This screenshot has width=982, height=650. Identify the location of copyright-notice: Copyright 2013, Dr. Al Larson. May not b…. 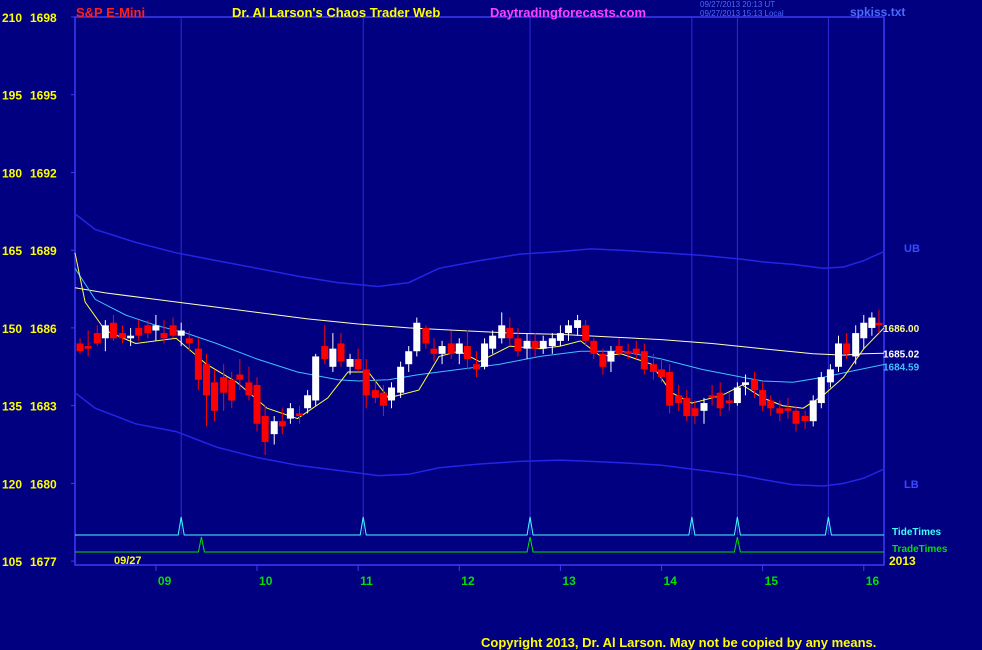
(679, 642).